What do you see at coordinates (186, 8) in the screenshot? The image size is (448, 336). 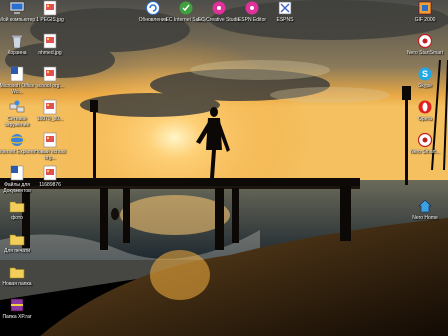 I see `internet-safety-icon` at bounding box center [186, 8].